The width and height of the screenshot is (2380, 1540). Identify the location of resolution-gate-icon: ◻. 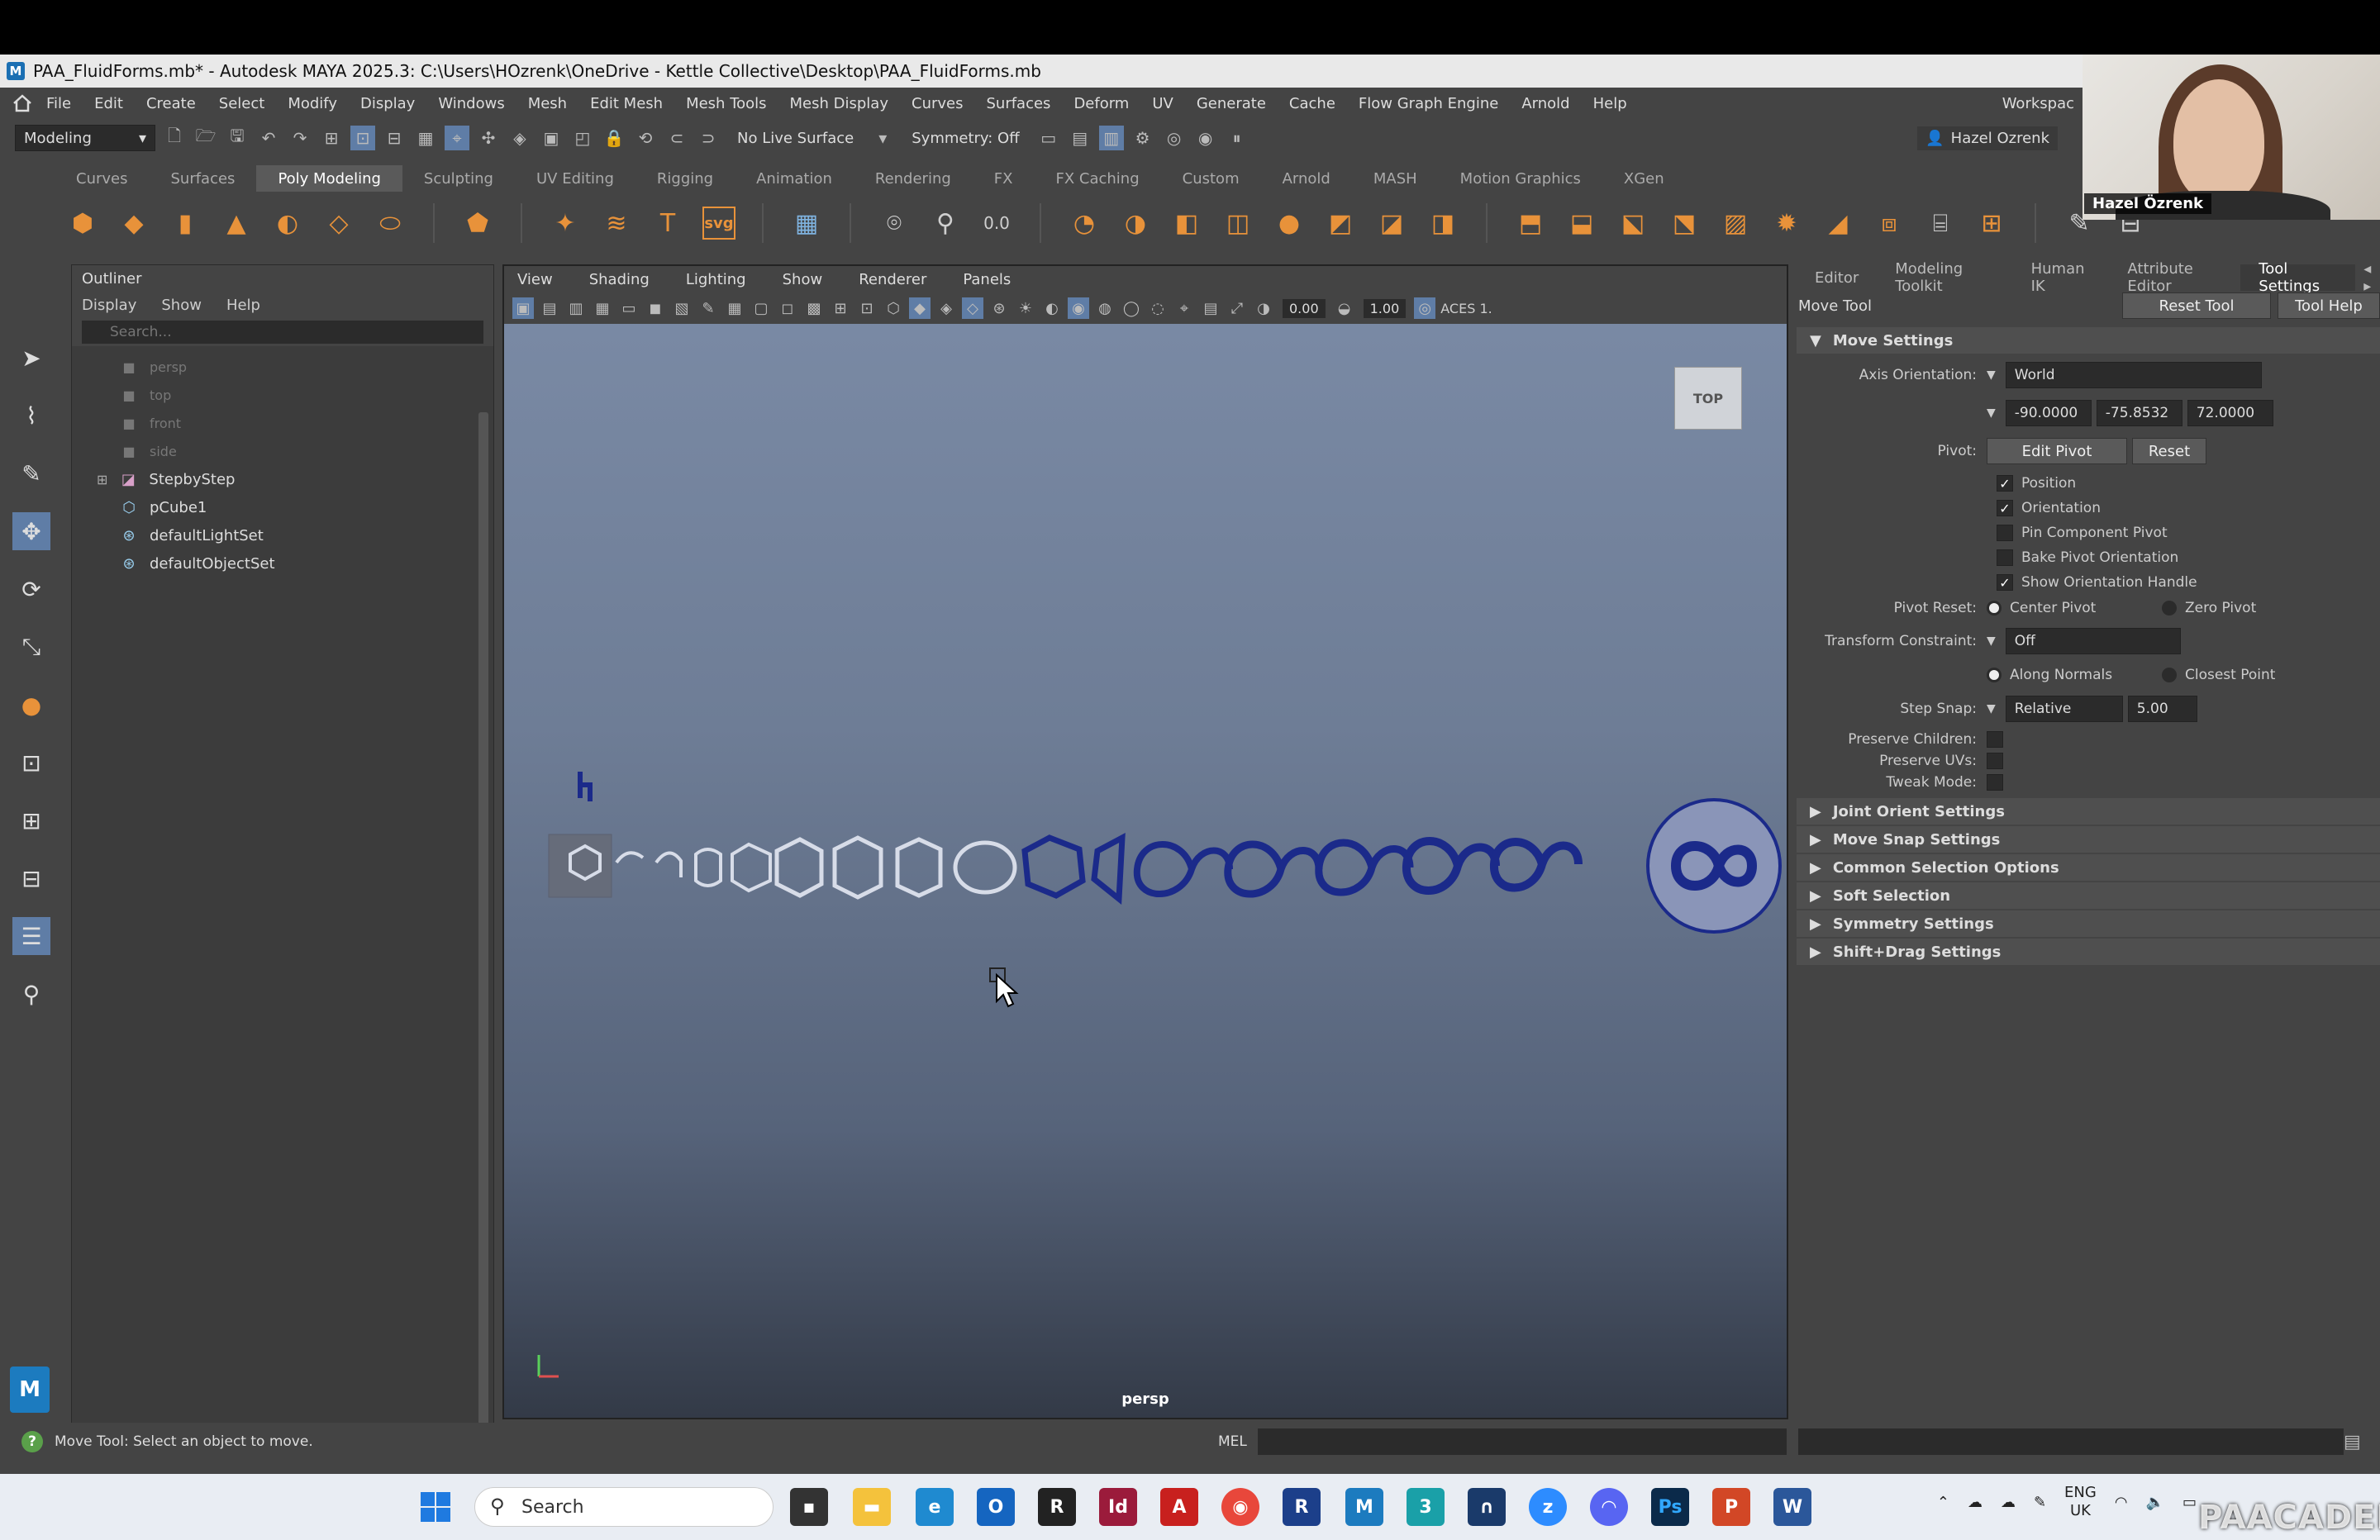
(787, 308).